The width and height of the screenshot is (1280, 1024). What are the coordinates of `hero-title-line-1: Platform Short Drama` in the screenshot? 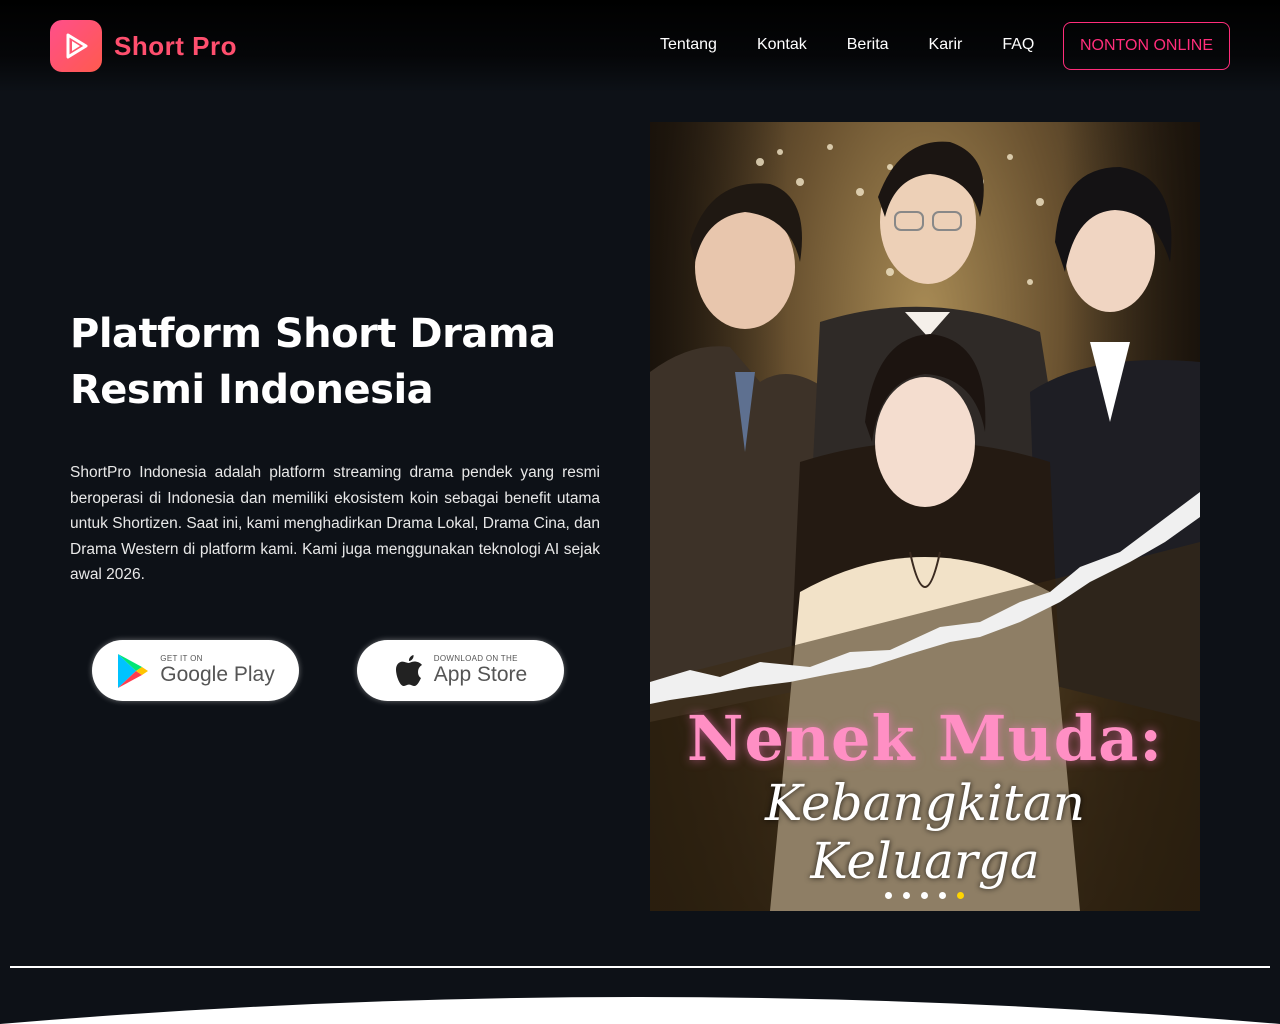 It's located at (313, 334).